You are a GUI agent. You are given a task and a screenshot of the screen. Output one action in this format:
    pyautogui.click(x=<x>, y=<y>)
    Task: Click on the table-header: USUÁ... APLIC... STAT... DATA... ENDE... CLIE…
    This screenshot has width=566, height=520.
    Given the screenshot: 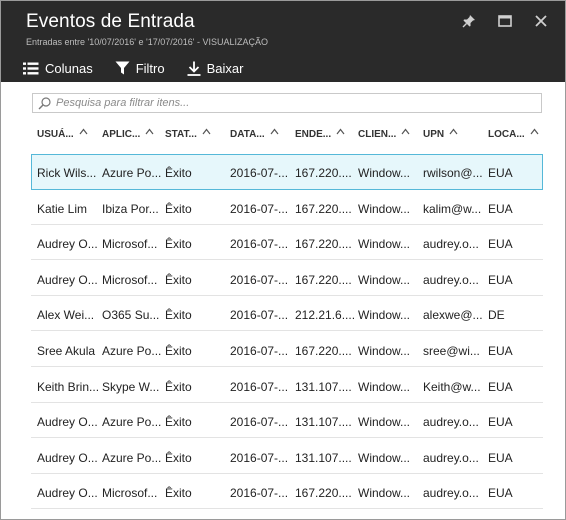 What is the action you would take?
    pyautogui.click(x=287, y=137)
    